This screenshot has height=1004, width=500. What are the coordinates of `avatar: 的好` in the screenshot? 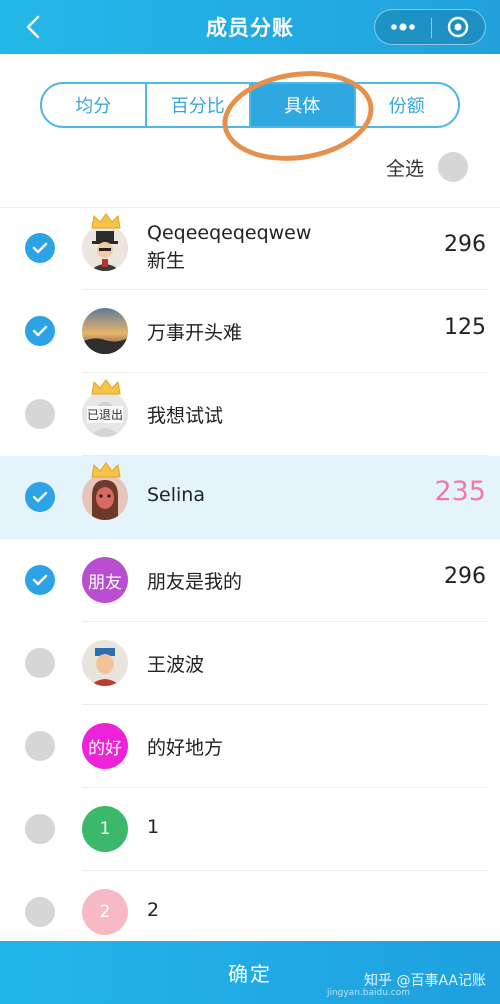 It's located at (105, 746).